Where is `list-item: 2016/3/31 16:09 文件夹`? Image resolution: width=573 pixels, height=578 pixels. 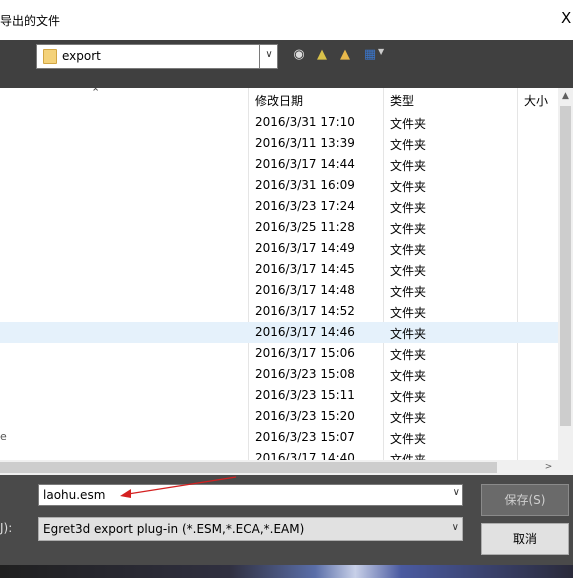
list-item: 2016/3/31 16:09 文件夹 is located at coordinates (279, 185).